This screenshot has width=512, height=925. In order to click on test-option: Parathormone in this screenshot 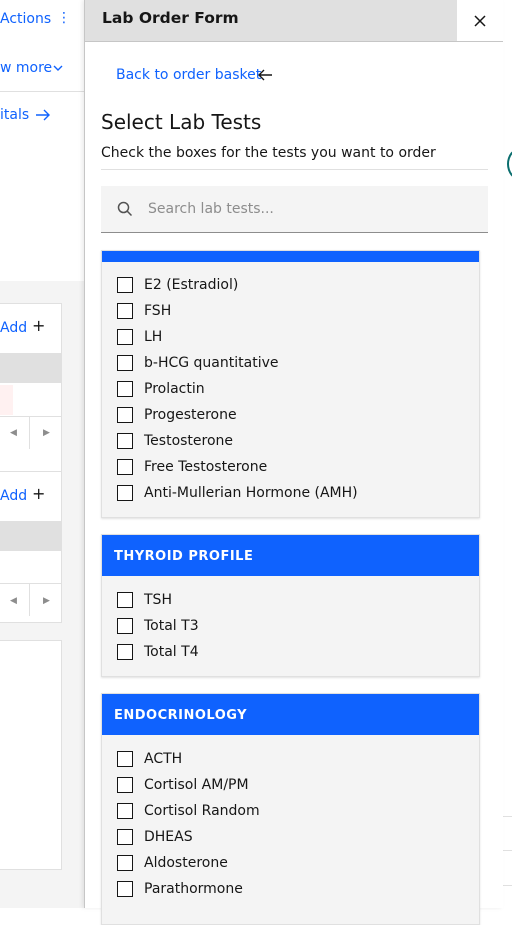, I will do `click(180, 889)`.